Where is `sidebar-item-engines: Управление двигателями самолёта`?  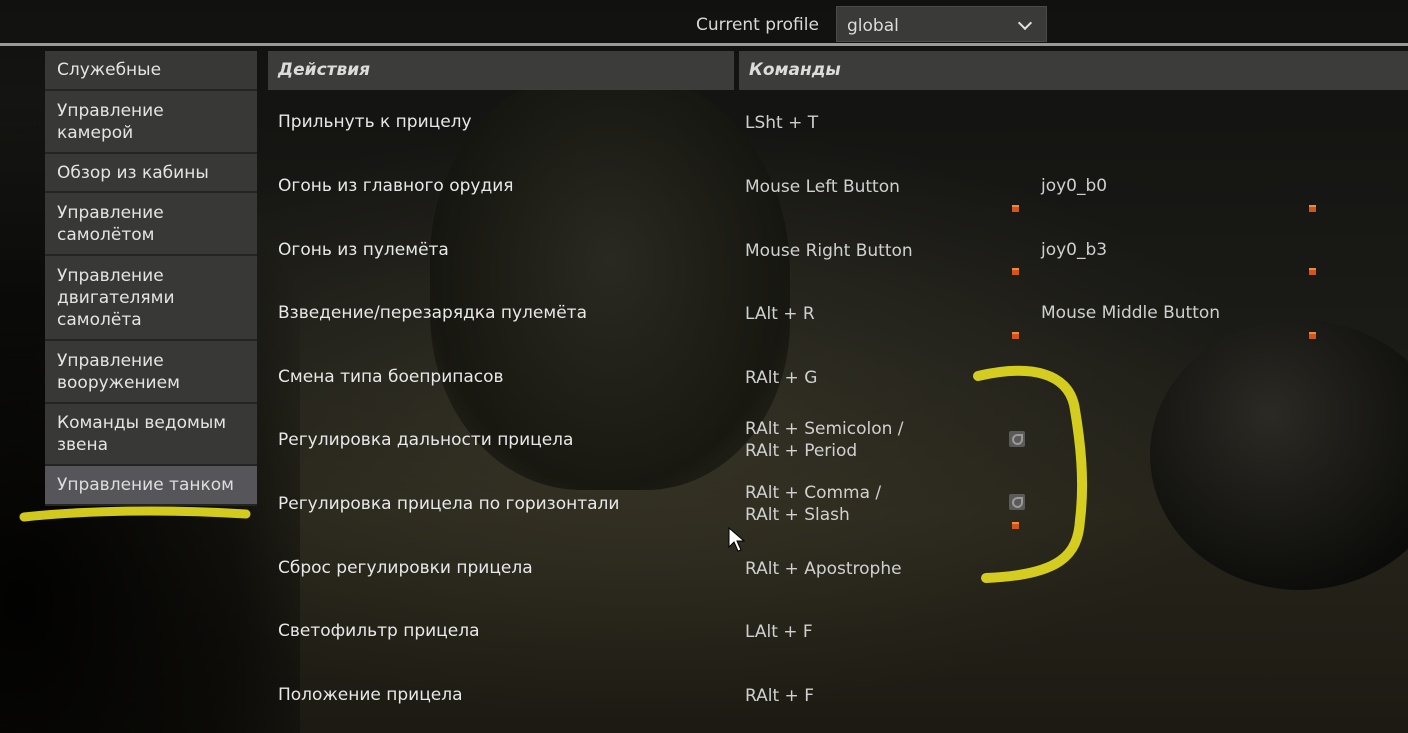 sidebar-item-engines: Управление двигателями самолёта is located at coordinates (151, 298).